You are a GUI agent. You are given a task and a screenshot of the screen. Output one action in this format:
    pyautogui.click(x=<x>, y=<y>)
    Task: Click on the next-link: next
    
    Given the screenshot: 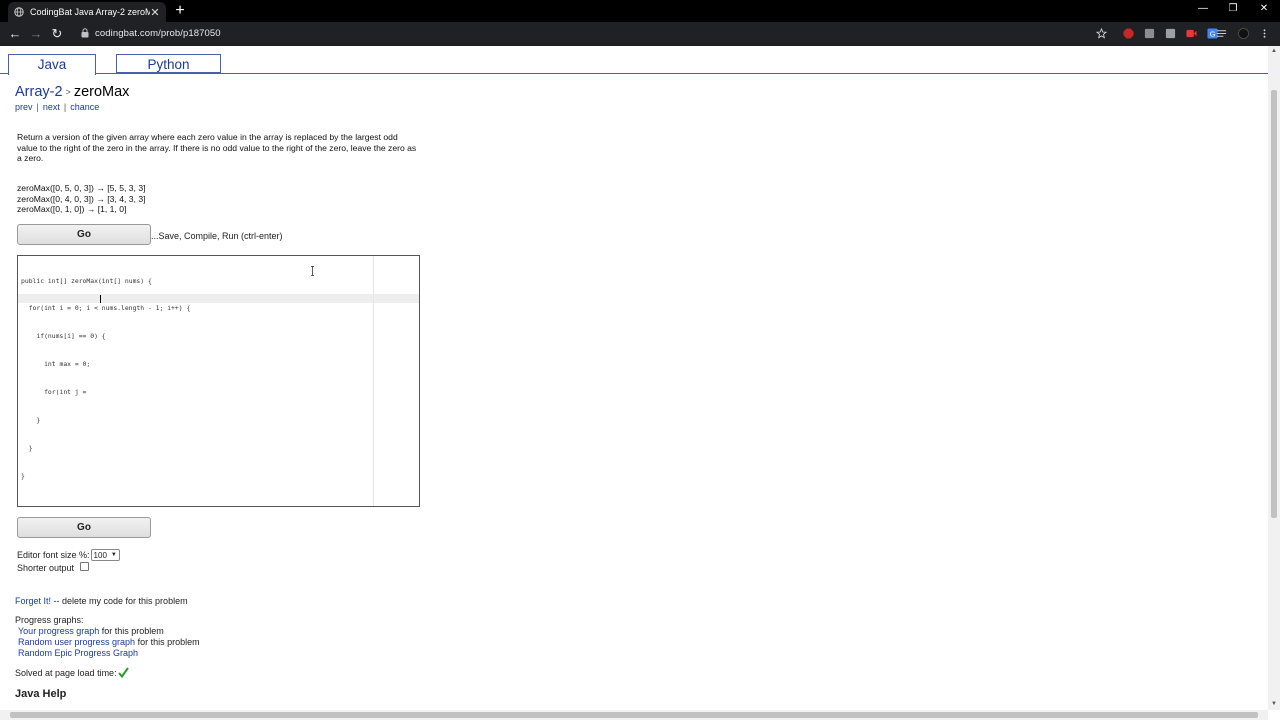 What is the action you would take?
    pyautogui.click(x=51, y=107)
    